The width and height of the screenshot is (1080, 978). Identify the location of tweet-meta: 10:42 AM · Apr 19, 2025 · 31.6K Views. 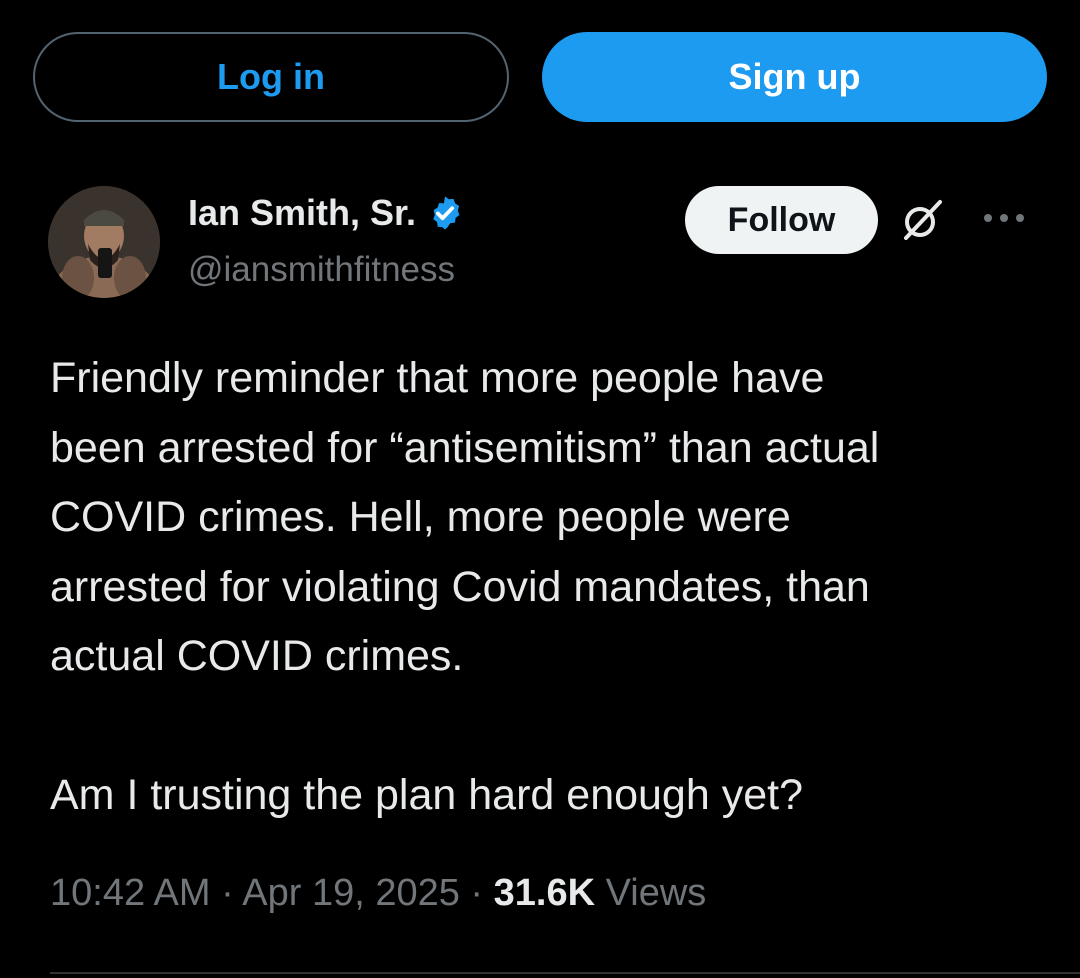
(378, 893).